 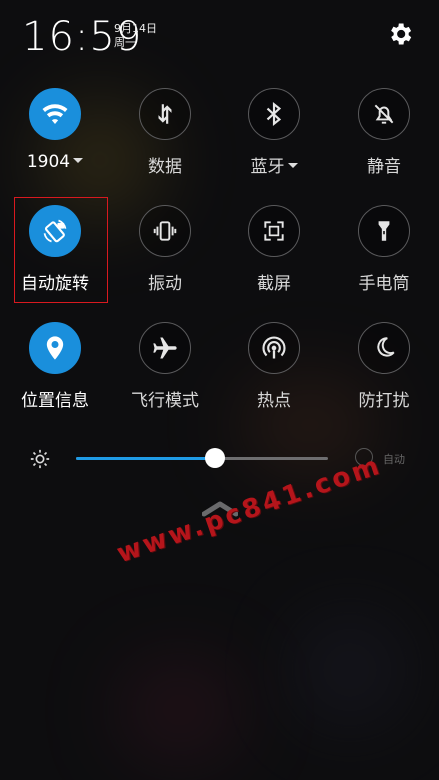 I want to click on tile-mute: 静音, so click(x=384, y=132).